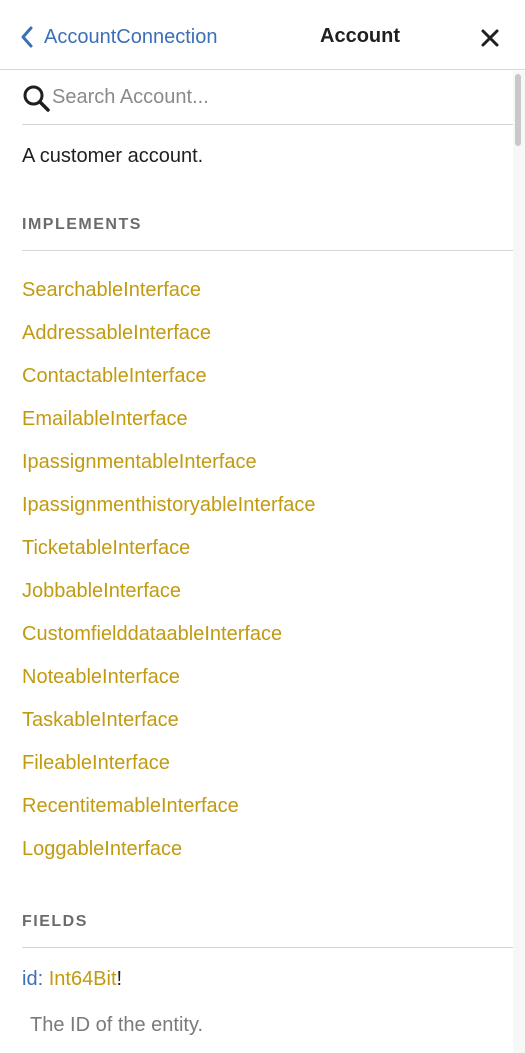 This screenshot has height=1053, width=525. What do you see at coordinates (518, 110) in the screenshot?
I see `scrollbar-thumb` at bounding box center [518, 110].